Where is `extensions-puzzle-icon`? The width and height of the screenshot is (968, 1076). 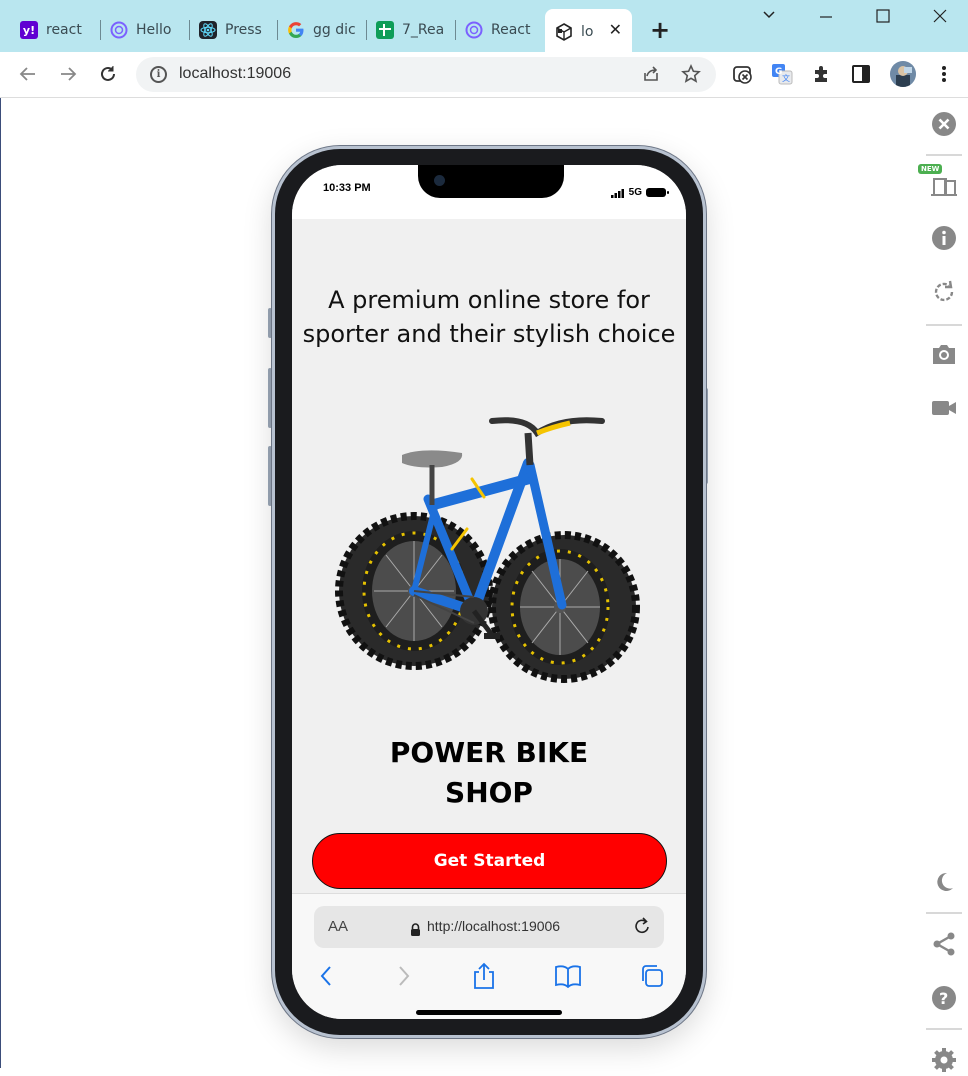
extensions-puzzle-icon is located at coordinates (822, 74).